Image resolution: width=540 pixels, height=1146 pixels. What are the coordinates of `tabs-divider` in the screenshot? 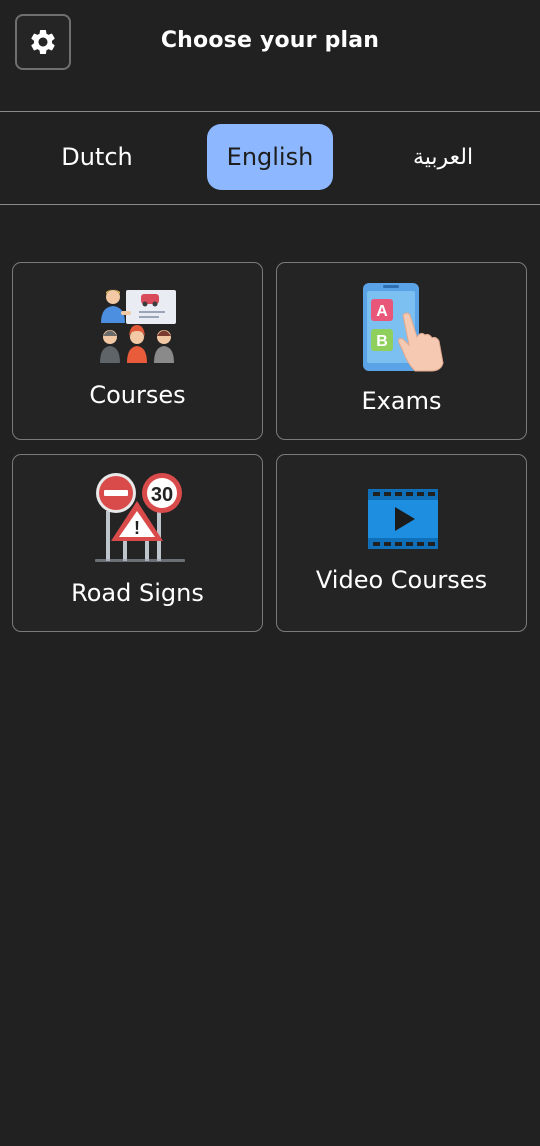 It's located at (270, 204).